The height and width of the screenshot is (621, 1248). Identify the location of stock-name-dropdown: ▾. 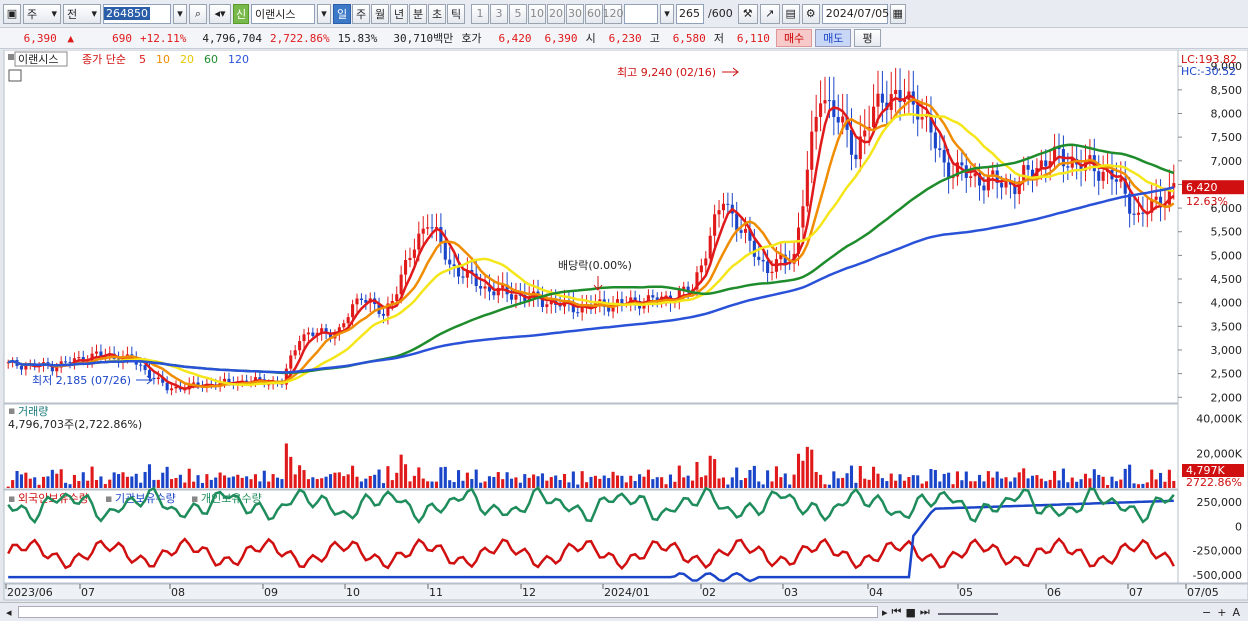
(324, 13).